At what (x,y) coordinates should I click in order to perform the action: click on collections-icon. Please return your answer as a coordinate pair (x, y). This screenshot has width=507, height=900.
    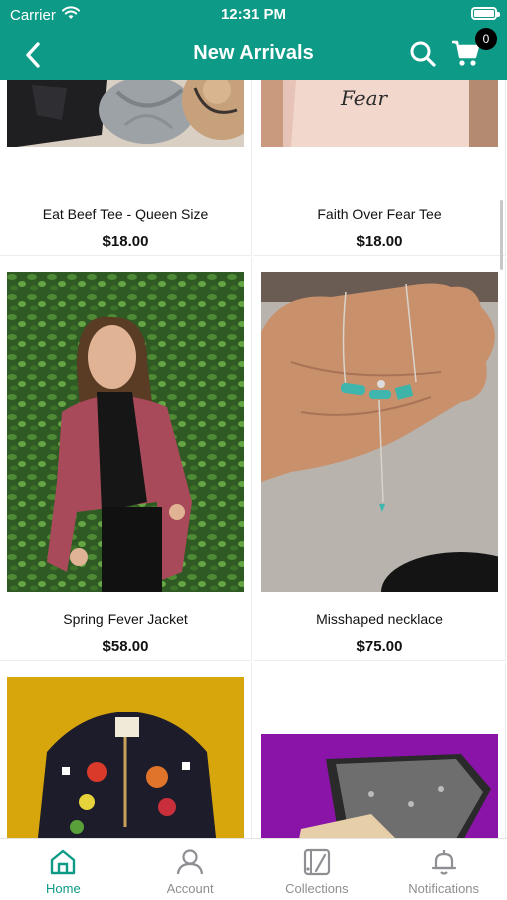
    Looking at the image, I should click on (316, 862).